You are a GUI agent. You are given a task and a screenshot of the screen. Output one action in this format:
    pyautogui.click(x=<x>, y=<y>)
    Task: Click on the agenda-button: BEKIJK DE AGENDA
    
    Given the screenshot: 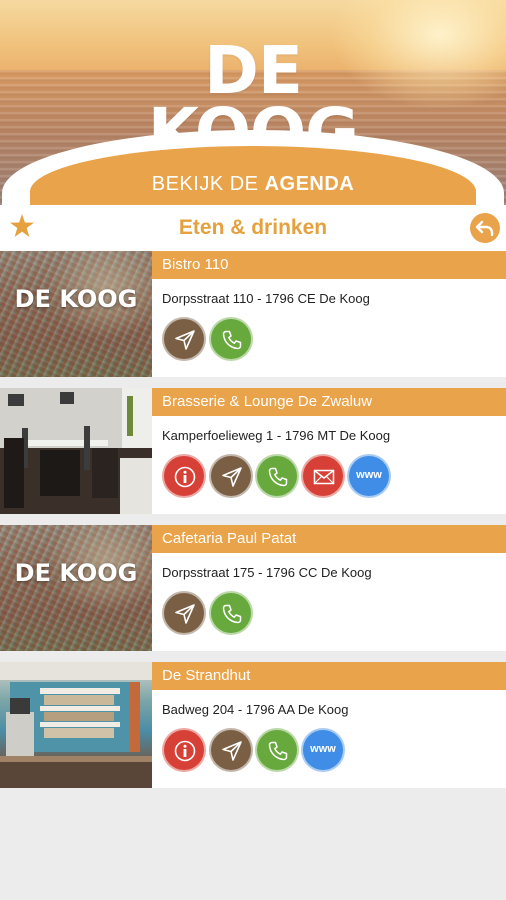 What is the action you would take?
    pyautogui.click(x=253, y=184)
    